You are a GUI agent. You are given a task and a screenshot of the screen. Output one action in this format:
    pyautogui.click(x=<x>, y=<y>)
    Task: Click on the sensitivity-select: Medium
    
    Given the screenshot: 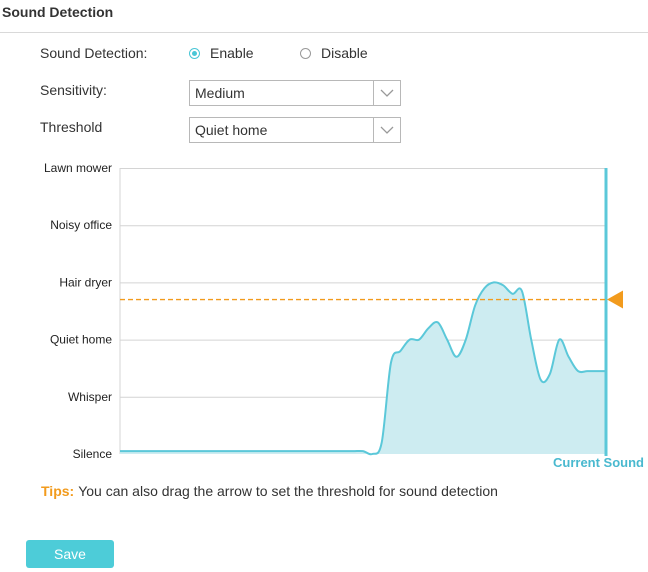 What is the action you would take?
    pyautogui.click(x=295, y=93)
    